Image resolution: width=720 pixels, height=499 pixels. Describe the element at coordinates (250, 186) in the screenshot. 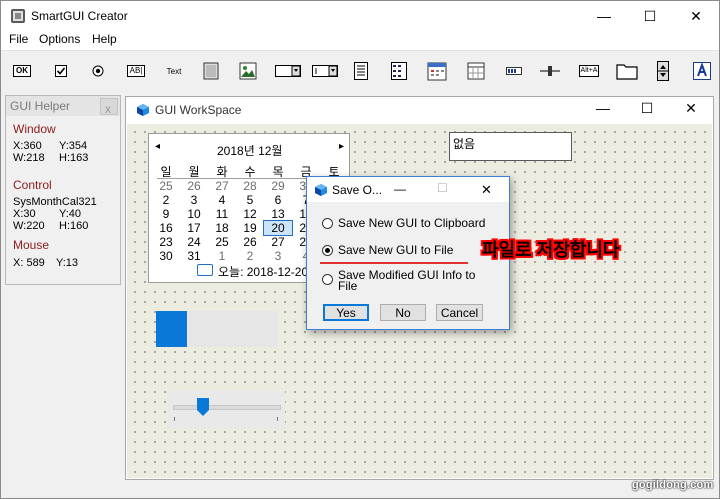

I see `calendar-day-cell: 28` at that location.